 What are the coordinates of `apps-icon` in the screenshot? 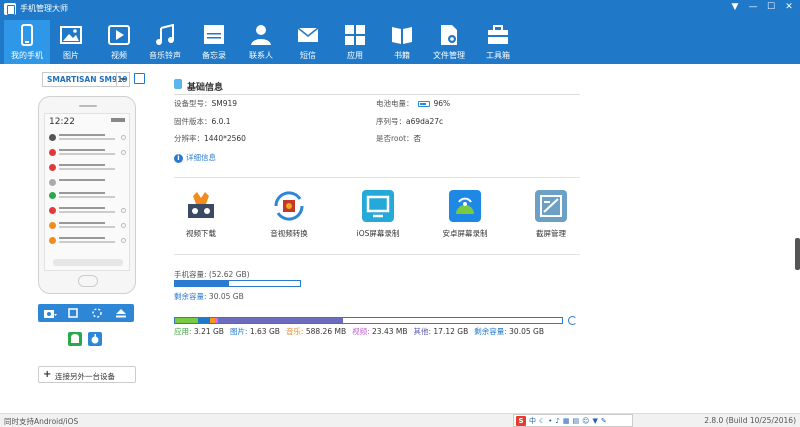 It's located at (355, 35).